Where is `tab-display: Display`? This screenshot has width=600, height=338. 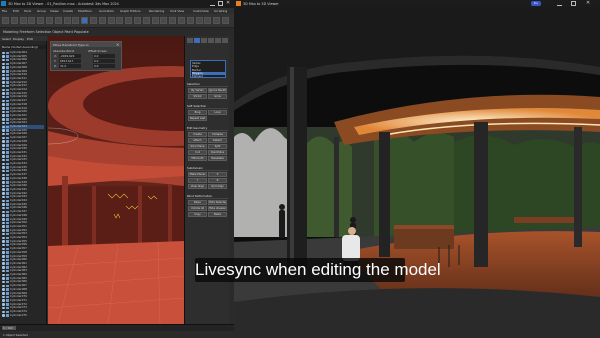
tab-display: Display is located at coordinates (18, 39).